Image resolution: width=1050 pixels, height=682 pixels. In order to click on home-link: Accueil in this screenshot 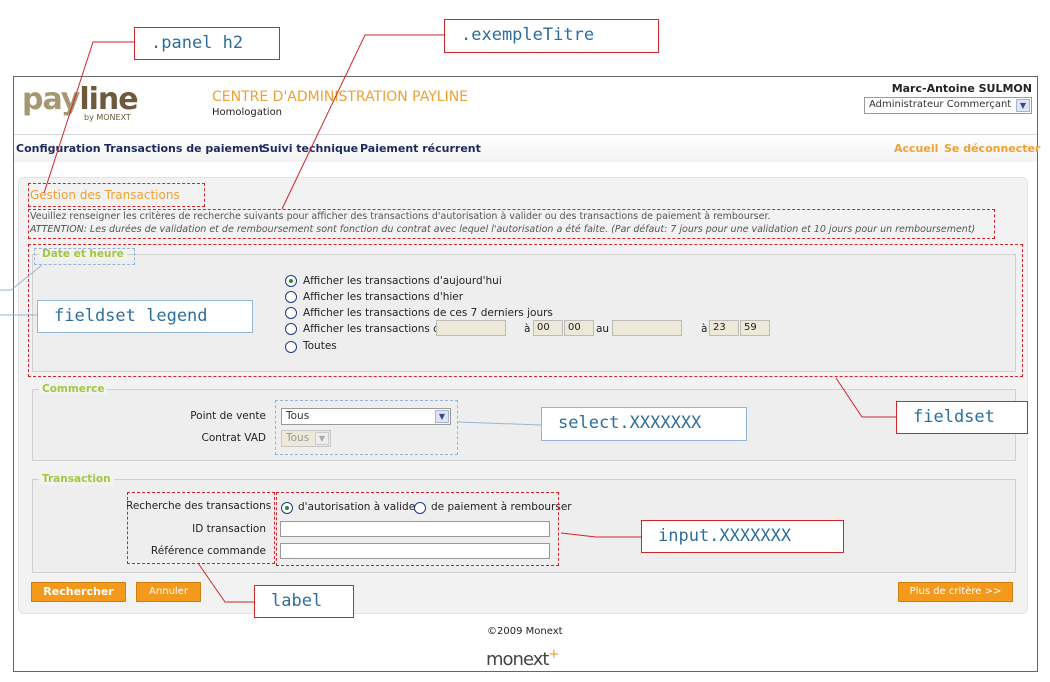, I will do `click(916, 148)`.